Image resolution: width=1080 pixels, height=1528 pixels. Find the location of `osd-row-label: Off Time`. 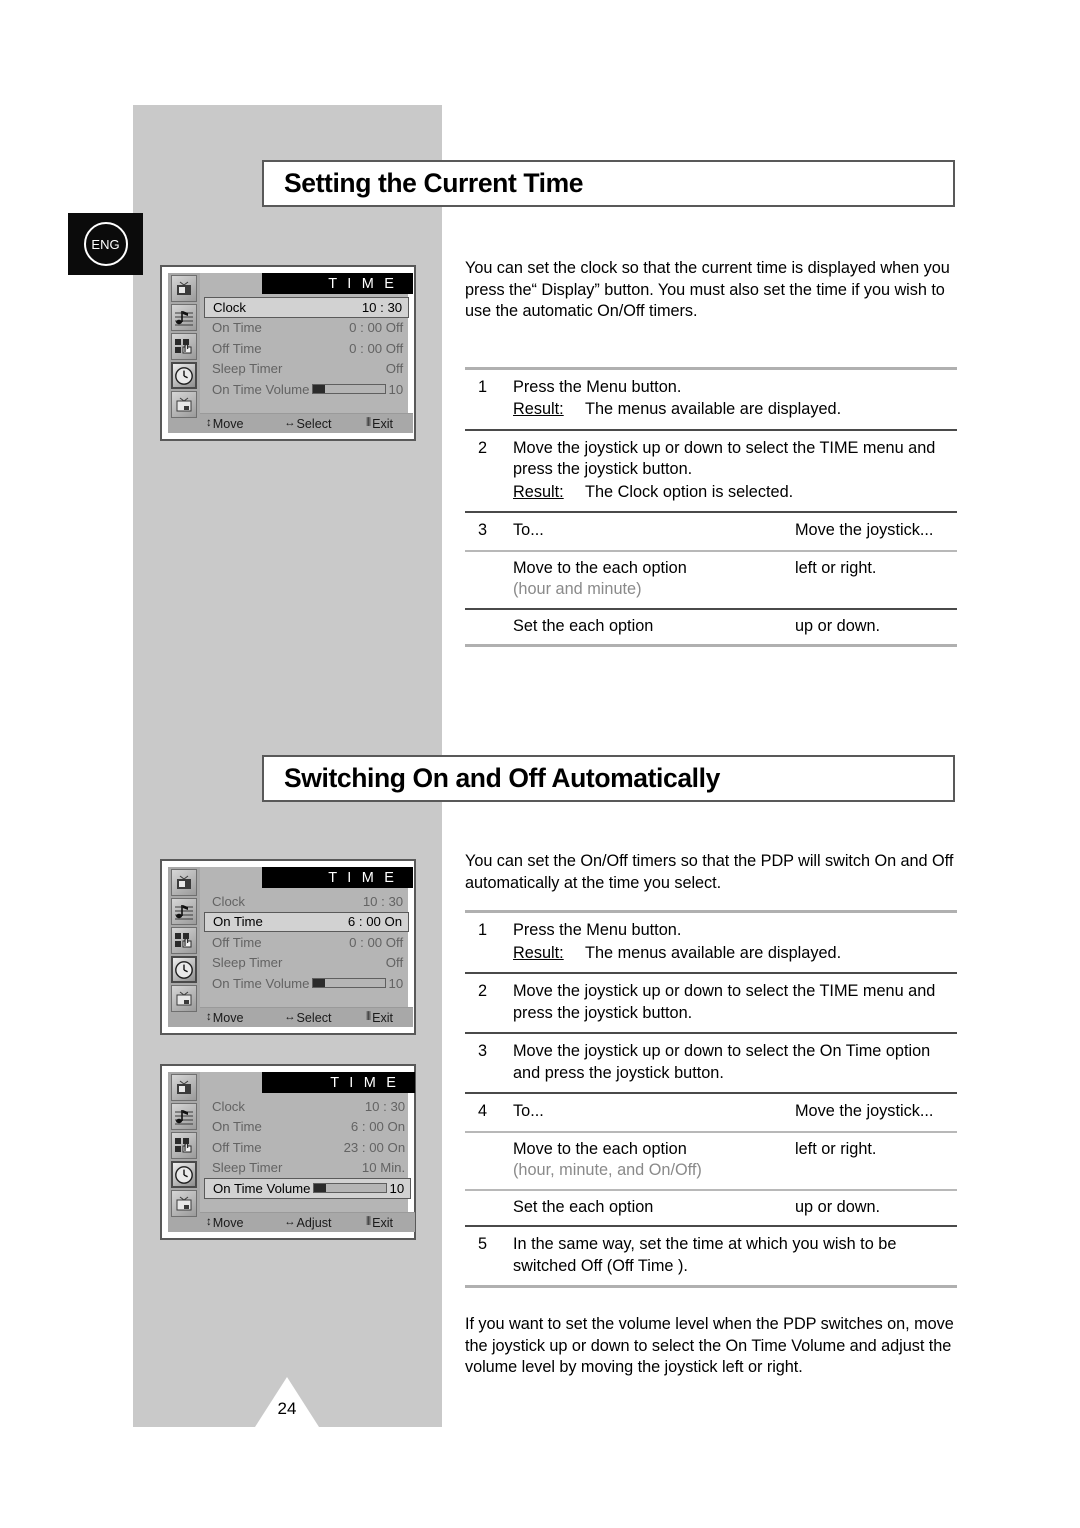

osd-row-label: Off Time is located at coordinates (237, 1147).